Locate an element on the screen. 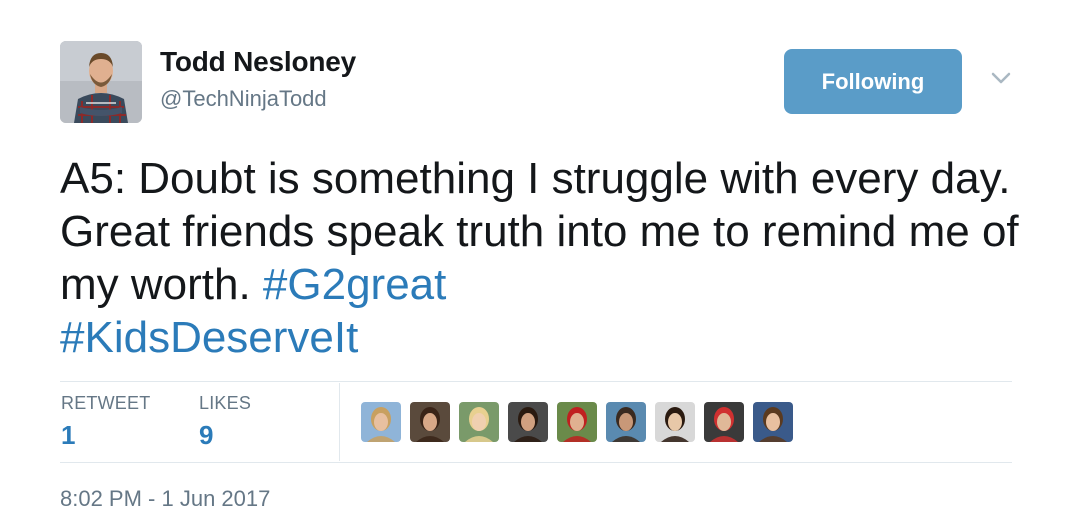  following-button: Following is located at coordinates (873, 81).